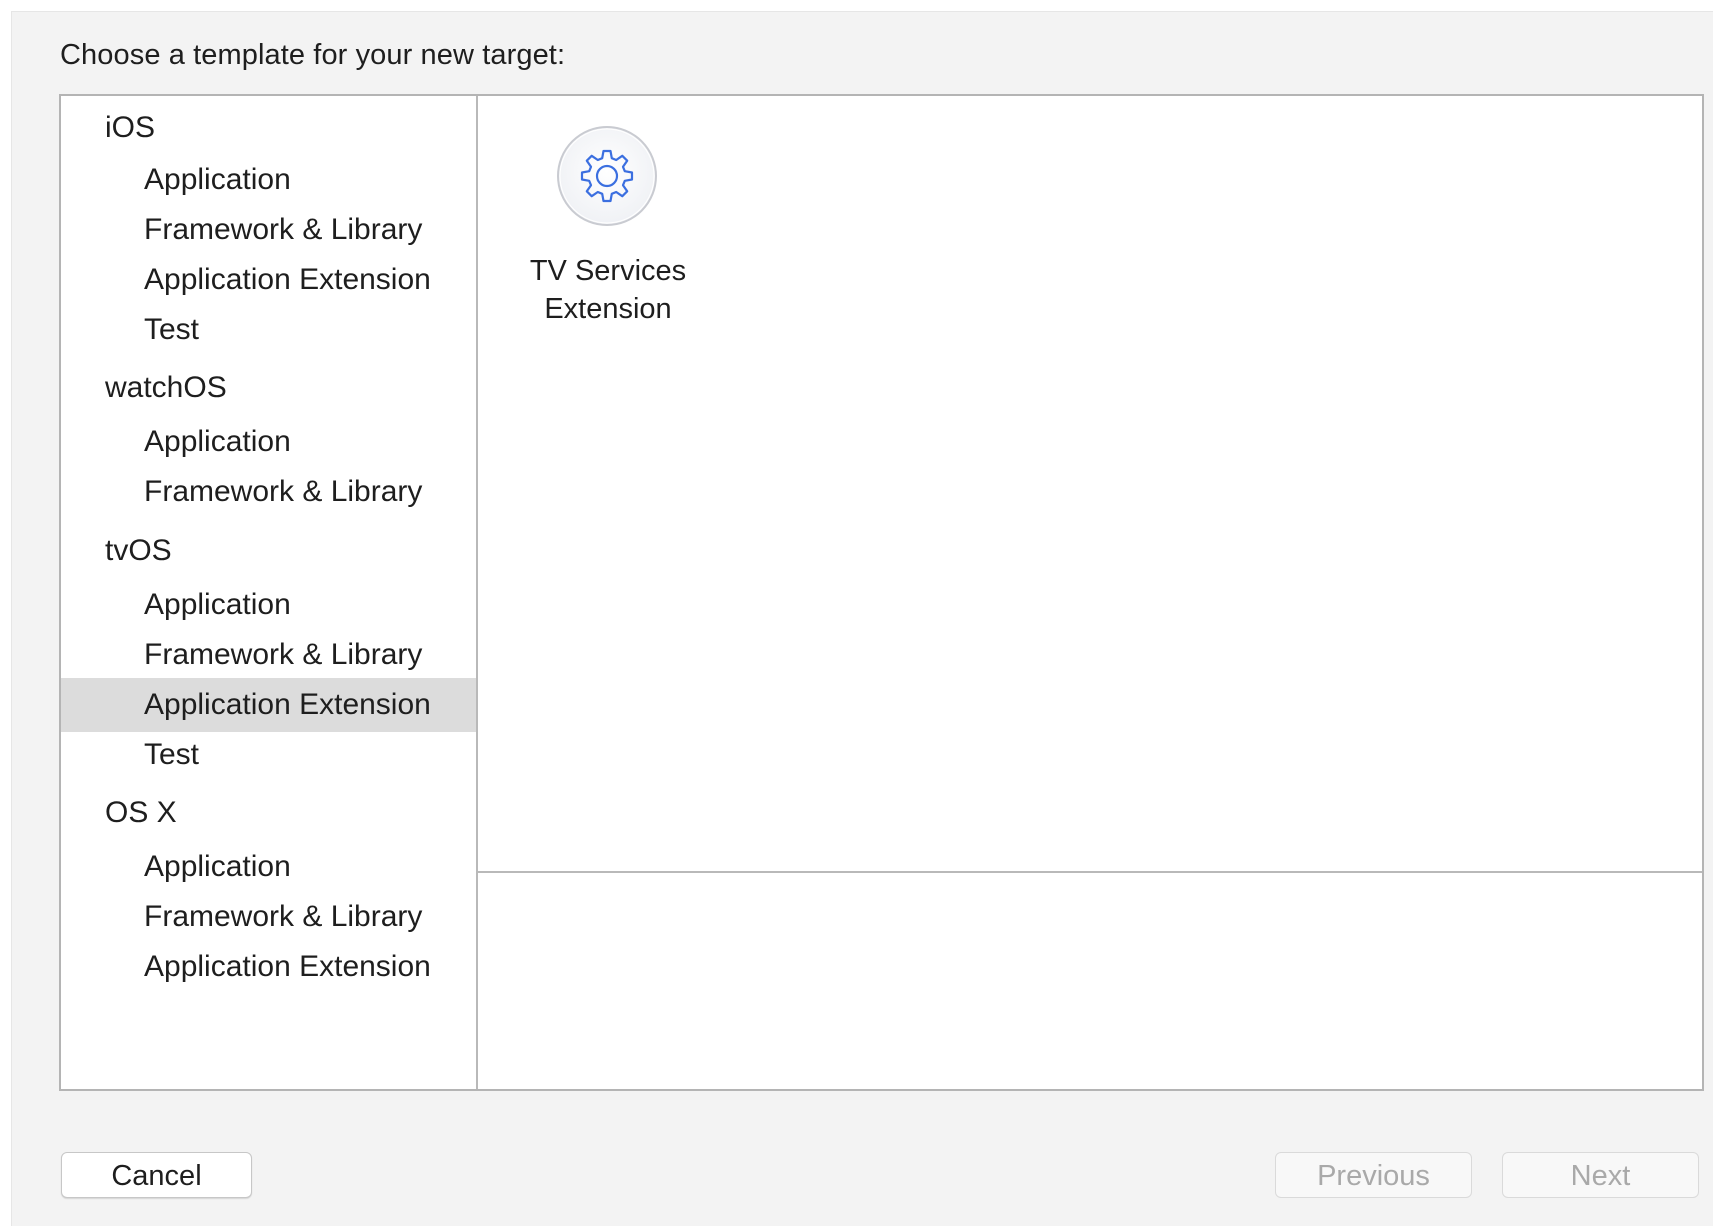 The height and width of the screenshot is (1226, 1713). Describe the element at coordinates (608, 290) in the screenshot. I see `template-label: TV Services Extension` at that location.